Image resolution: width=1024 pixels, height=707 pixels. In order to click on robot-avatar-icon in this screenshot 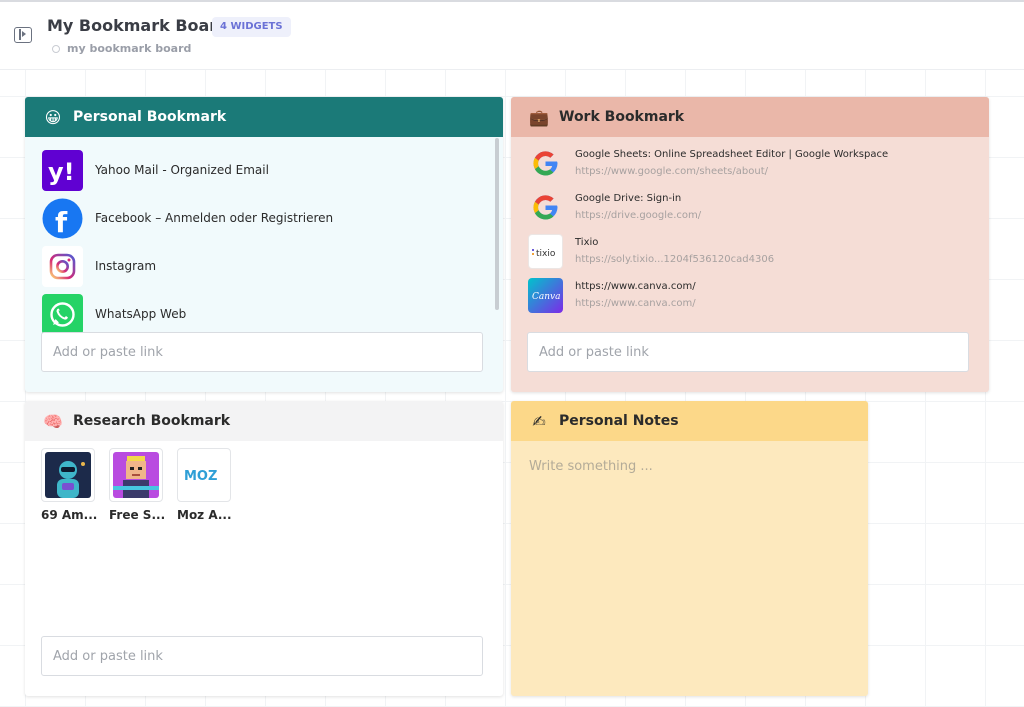, I will do `click(68, 475)`.